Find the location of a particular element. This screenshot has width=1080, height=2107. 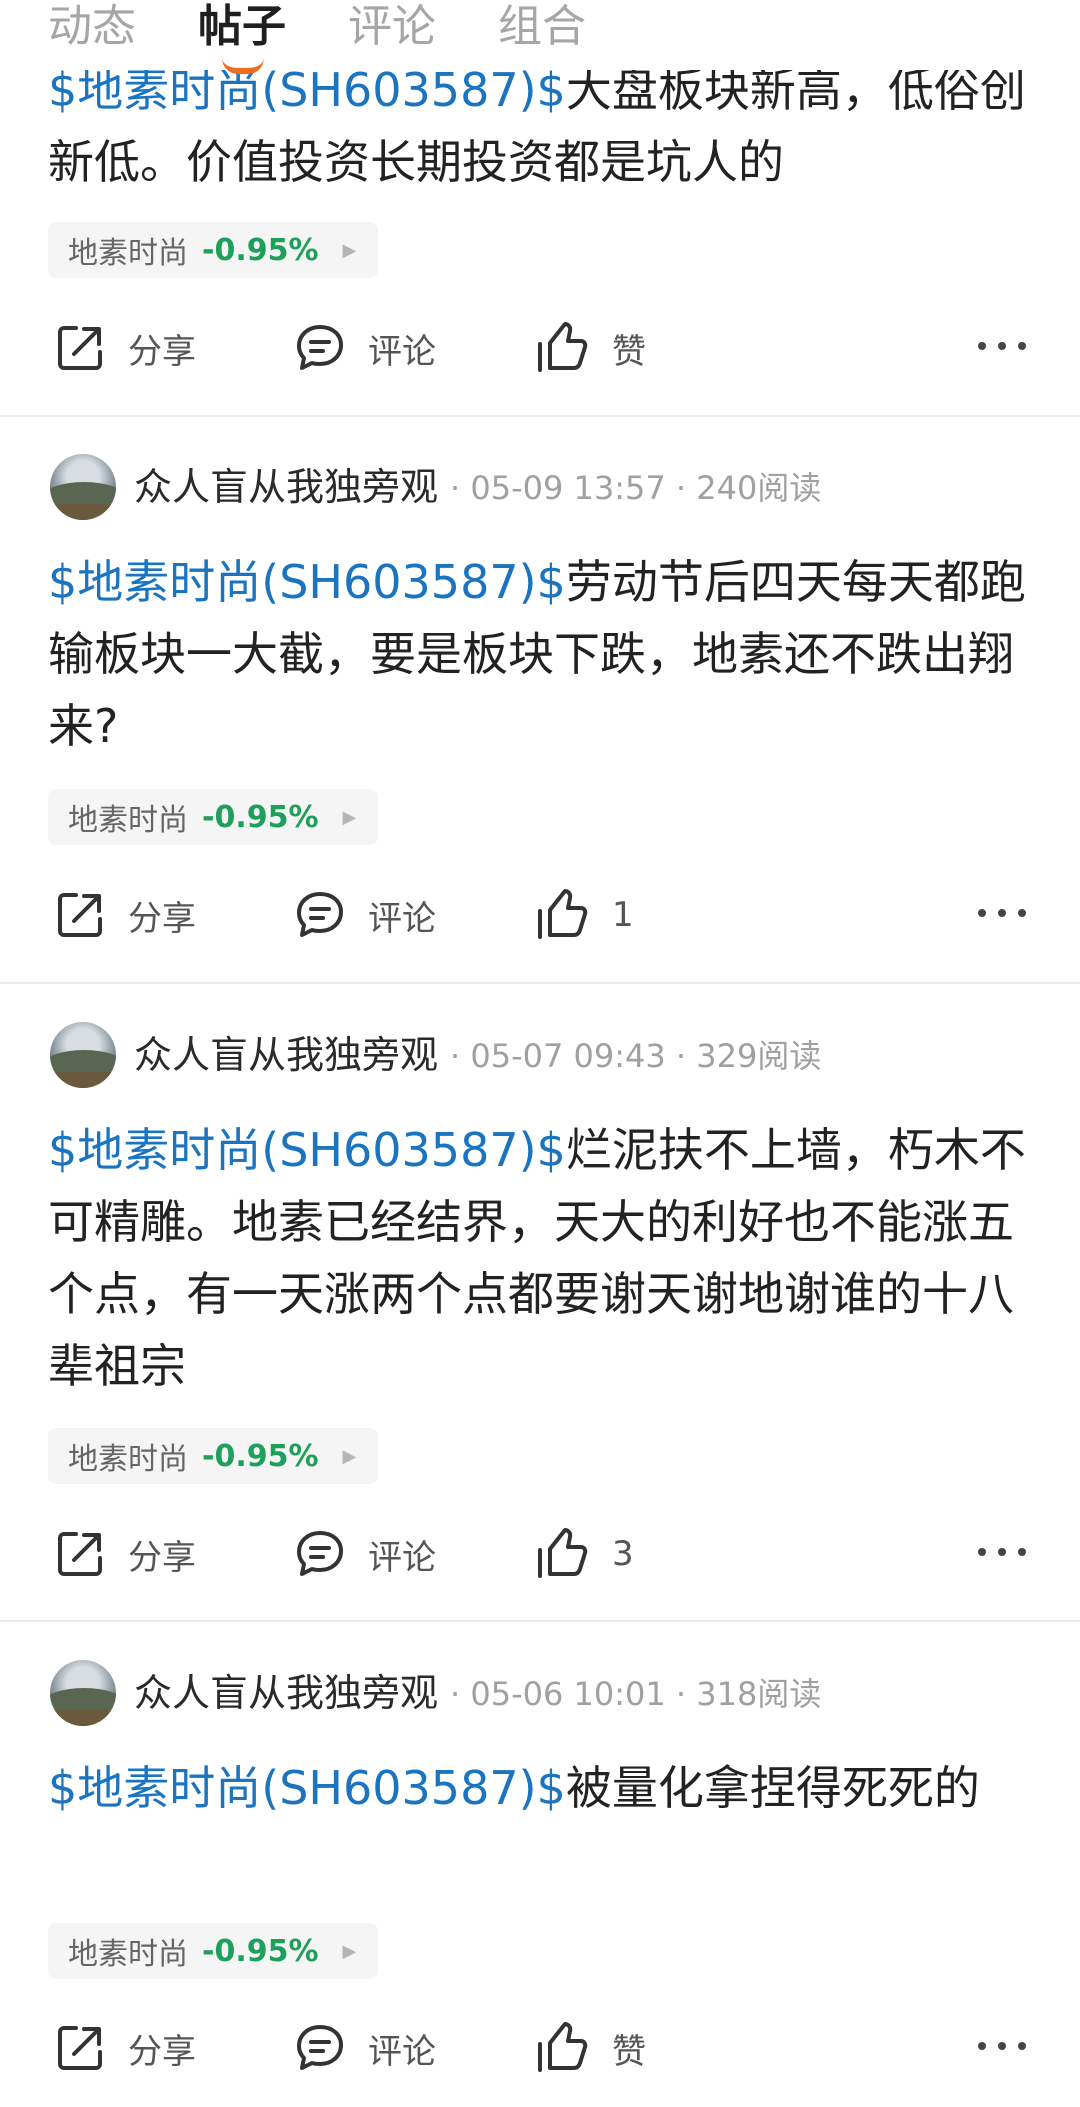

like-count: 3 is located at coordinates (623, 1554).